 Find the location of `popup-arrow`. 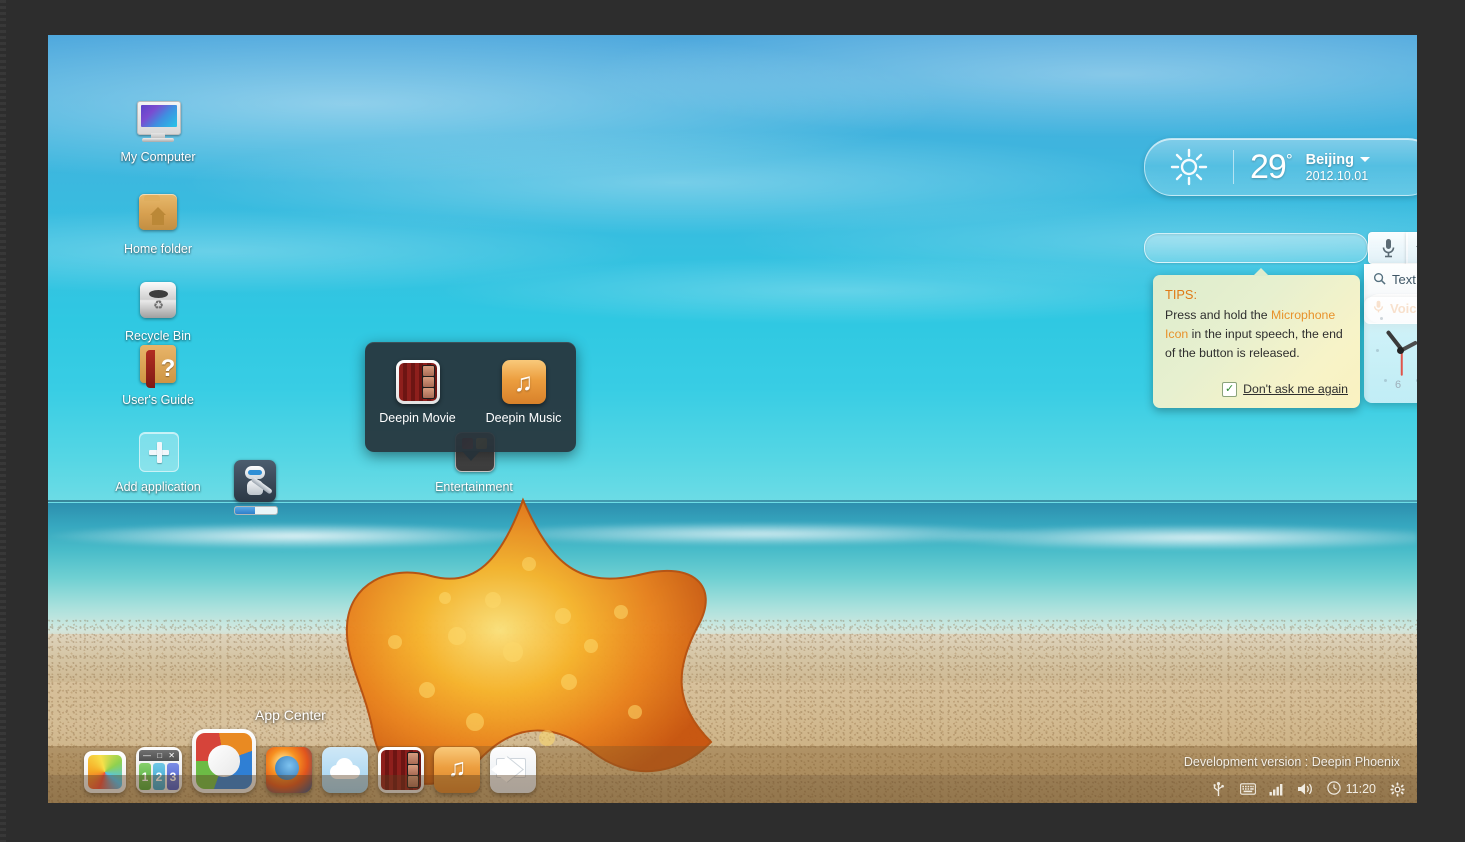

popup-arrow is located at coordinates (470, 456).